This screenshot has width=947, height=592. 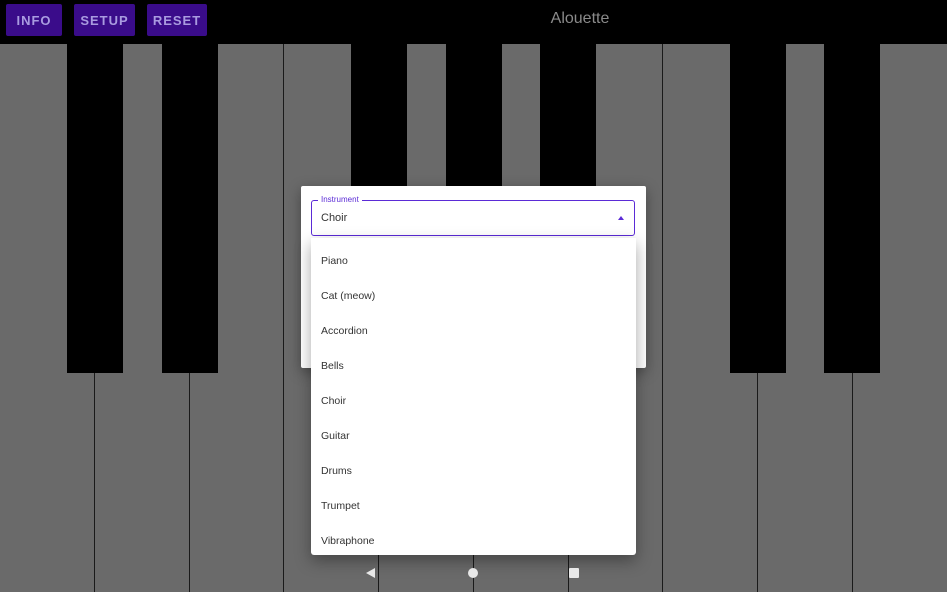 I want to click on recents-square-icon, so click(x=574, y=573).